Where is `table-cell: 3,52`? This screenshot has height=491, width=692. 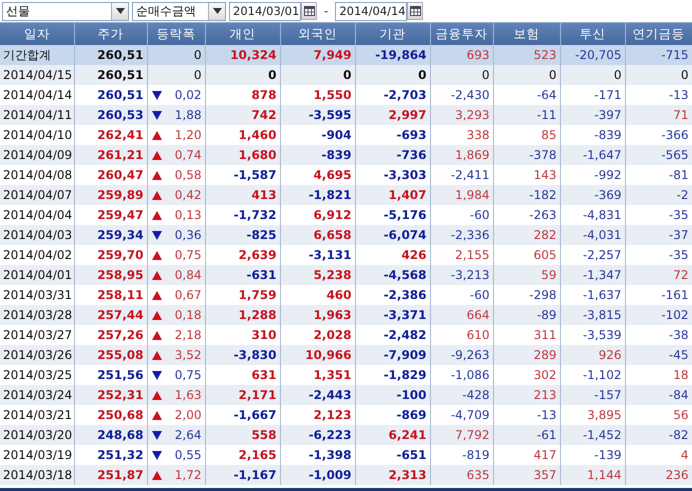 table-cell: 3,52 is located at coordinates (188, 355).